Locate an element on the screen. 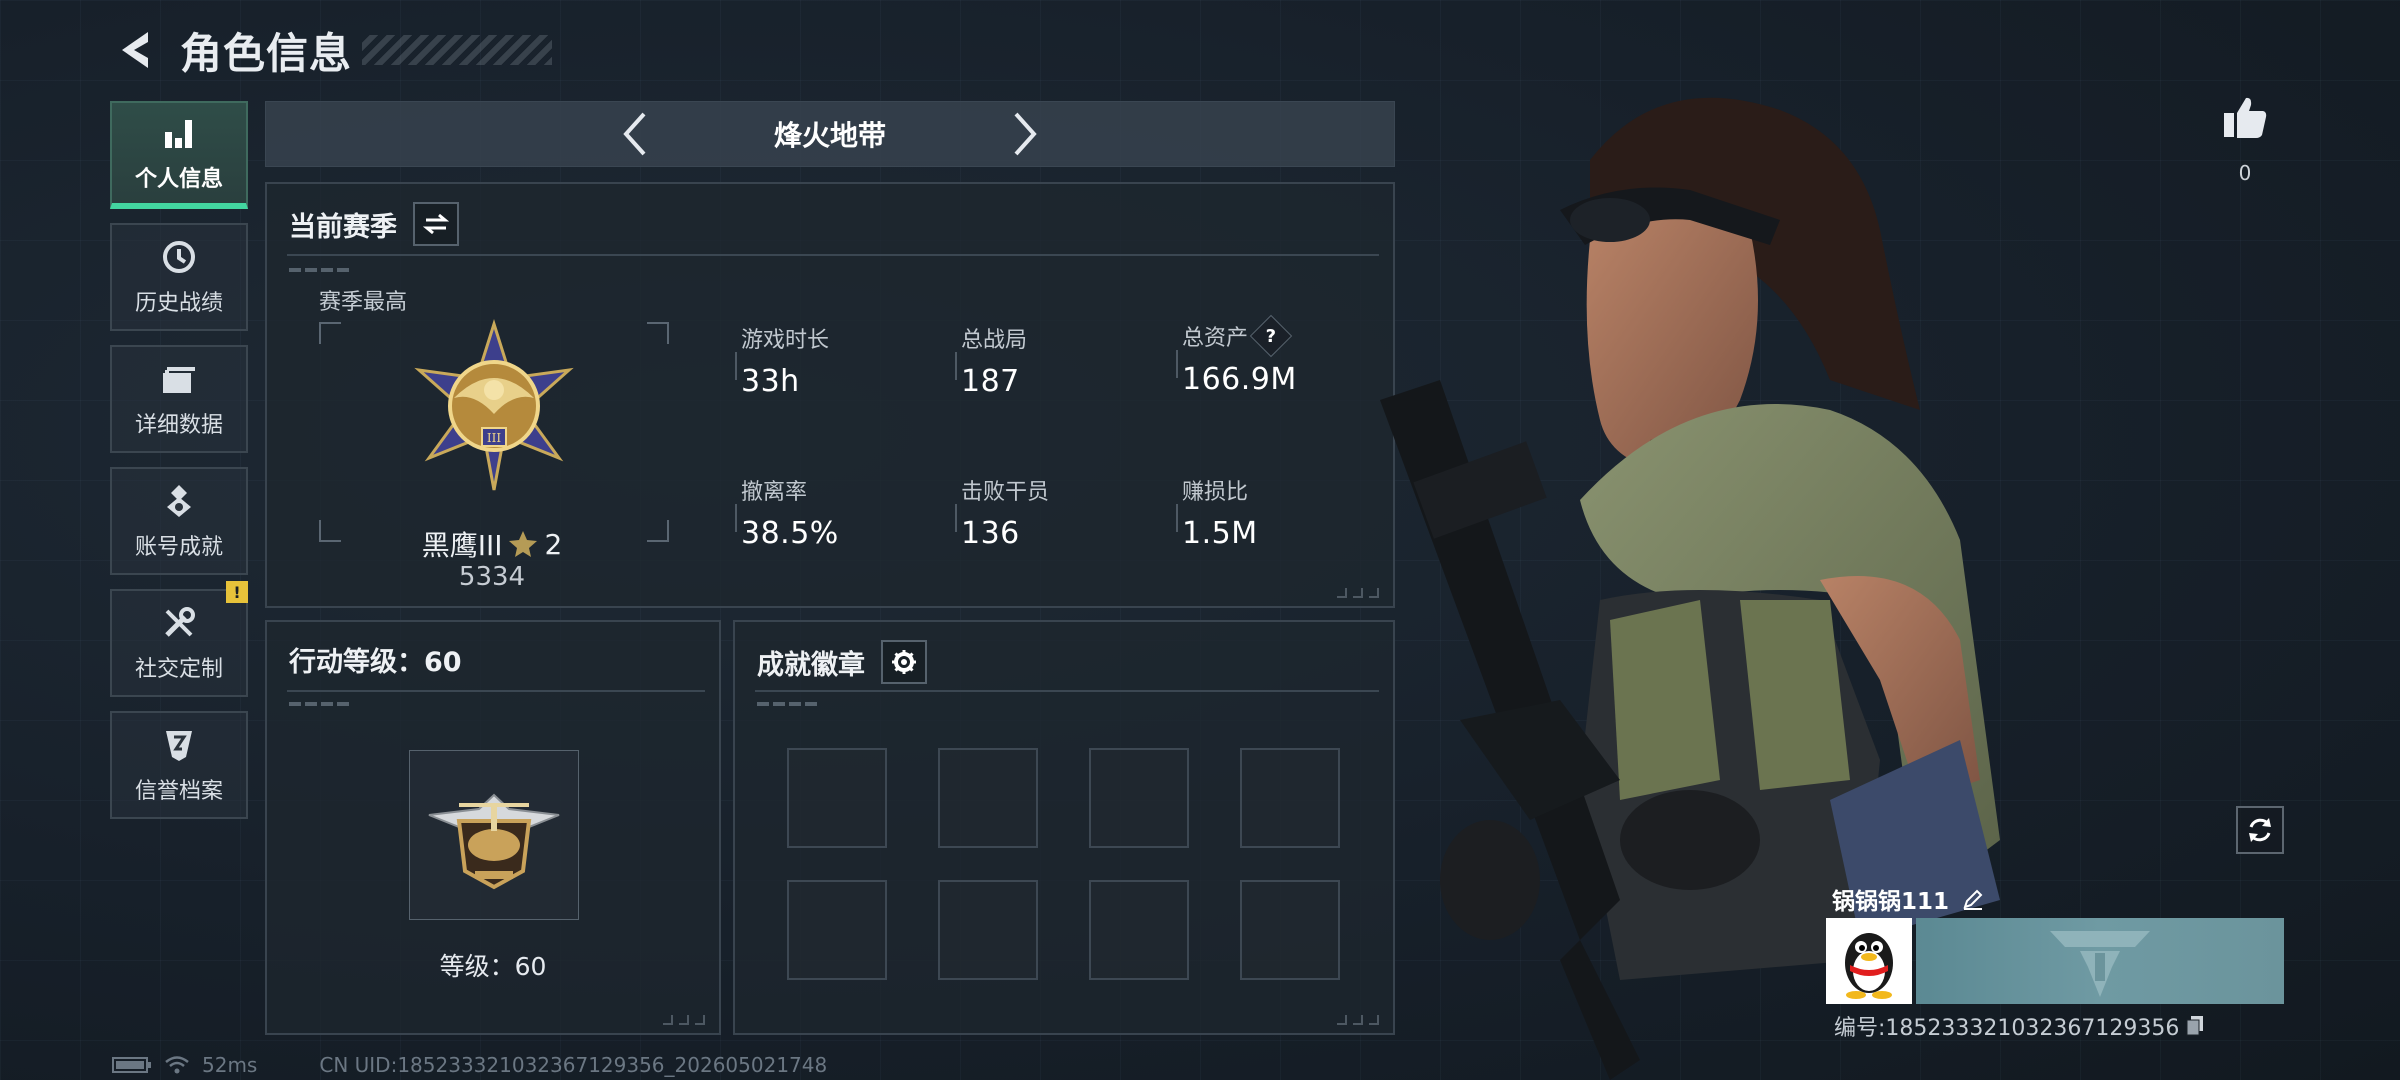 Image resolution: width=2400 pixels, height=1080 pixels. gear-icon is located at coordinates (904, 662).